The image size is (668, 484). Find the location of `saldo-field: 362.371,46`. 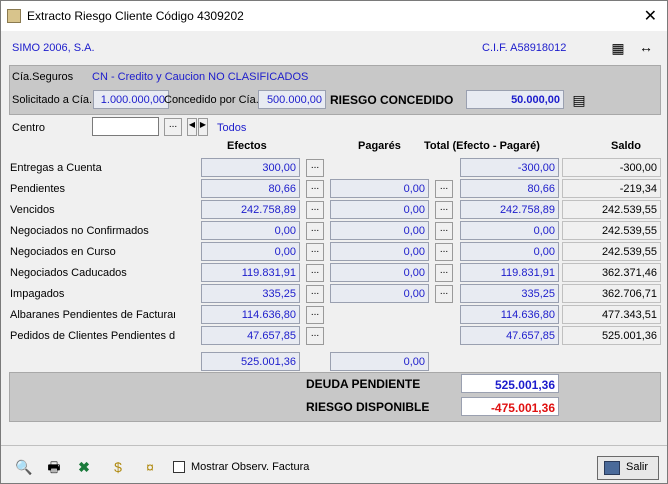

saldo-field: 362.371,46 is located at coordinates (611, 272).